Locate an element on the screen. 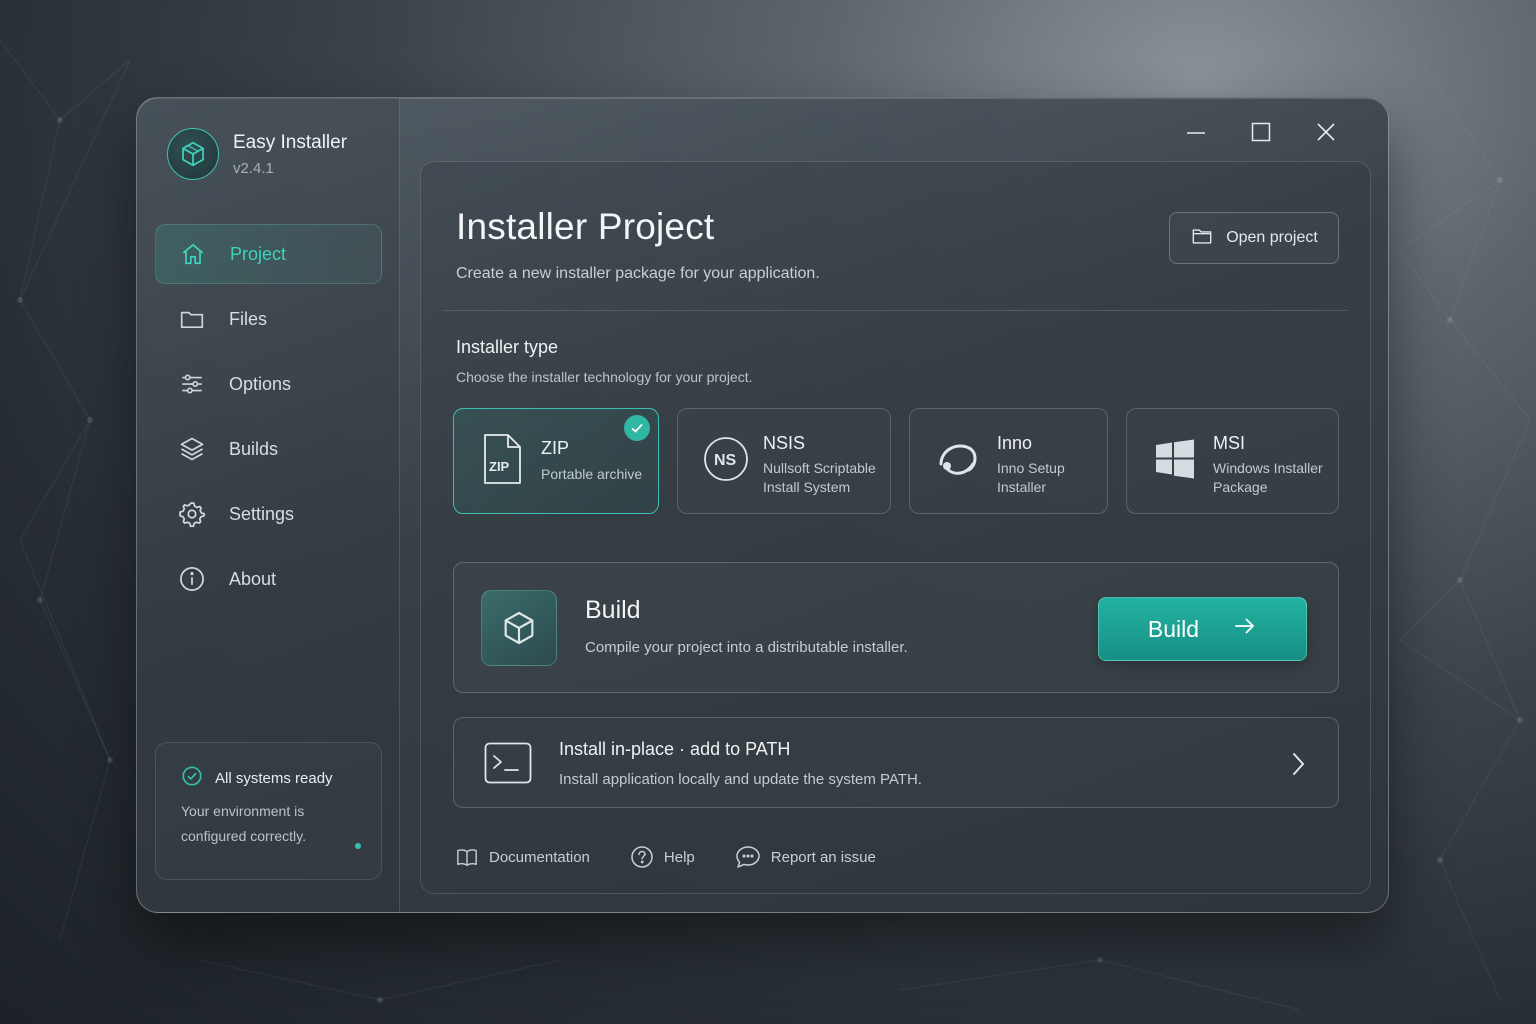 This screenshot has width=1536, height=1024. maximize-button is located at coordinates (1260, 132).